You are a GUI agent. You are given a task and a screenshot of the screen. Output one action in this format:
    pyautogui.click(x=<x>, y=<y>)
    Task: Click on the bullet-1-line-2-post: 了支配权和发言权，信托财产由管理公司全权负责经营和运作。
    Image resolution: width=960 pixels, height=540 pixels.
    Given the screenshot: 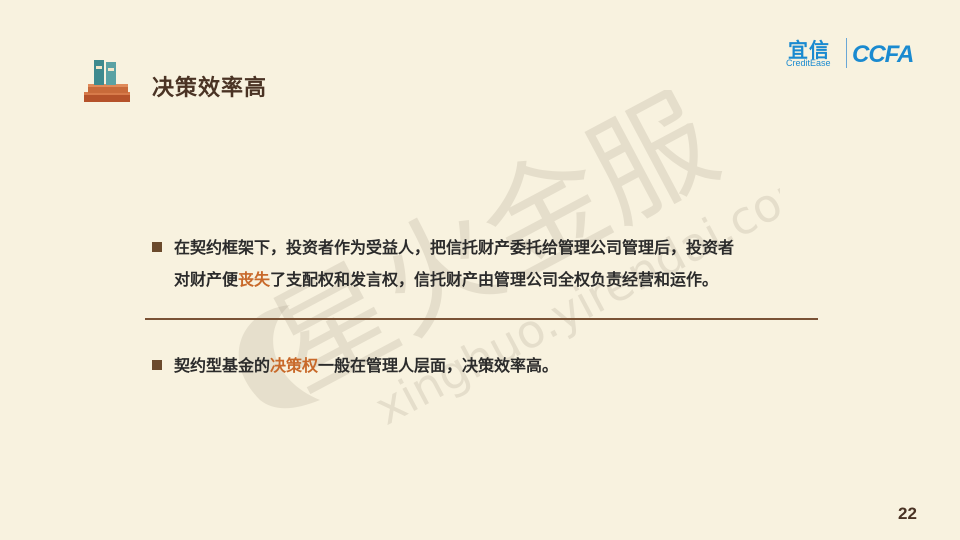 What is the action you would take?
    pyautogui.click(x=494, y=279)
    